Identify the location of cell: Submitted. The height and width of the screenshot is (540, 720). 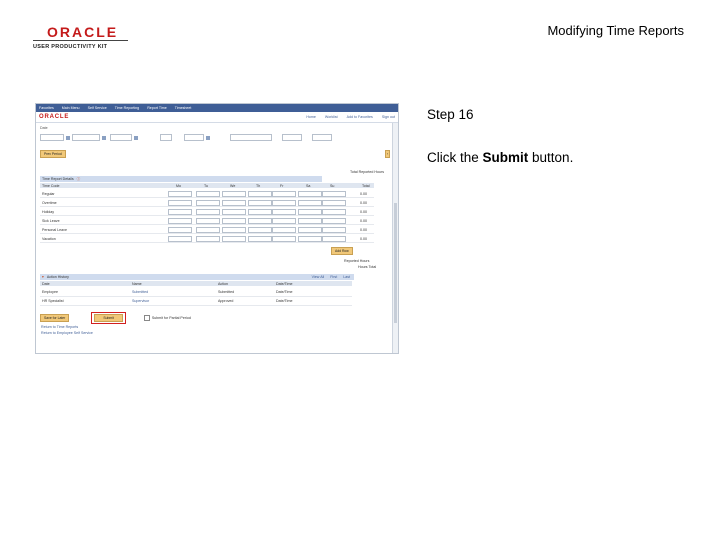
(226, 292).